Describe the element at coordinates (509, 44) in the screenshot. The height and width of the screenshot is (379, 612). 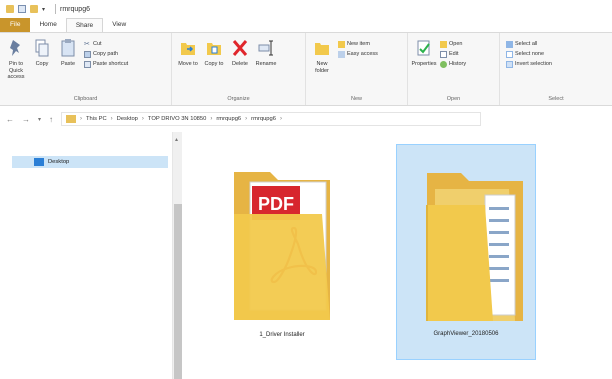
I see `select-all-icon` at that location.